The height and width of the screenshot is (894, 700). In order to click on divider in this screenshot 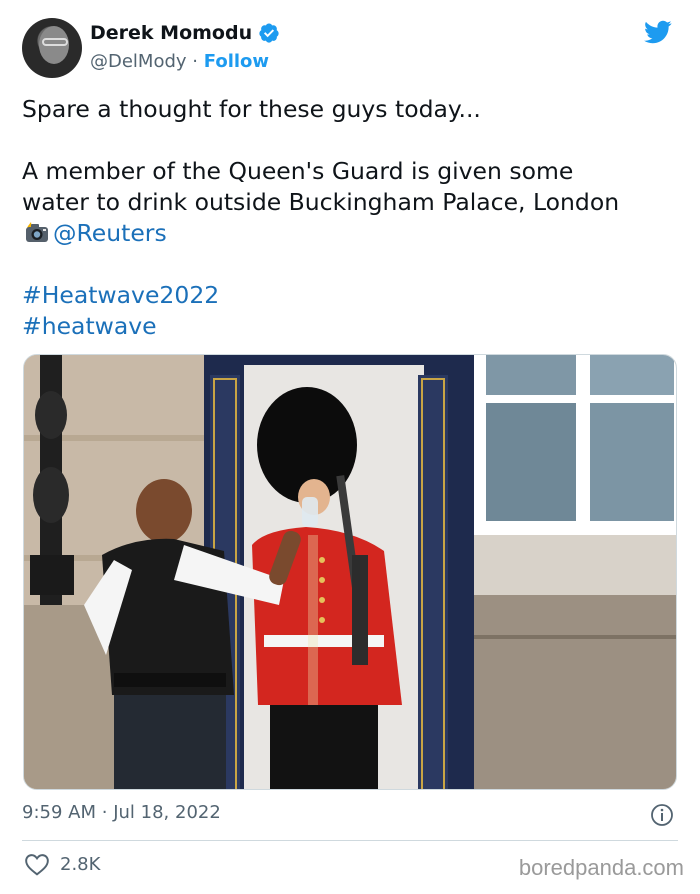, I will do `click(350, 840)`.